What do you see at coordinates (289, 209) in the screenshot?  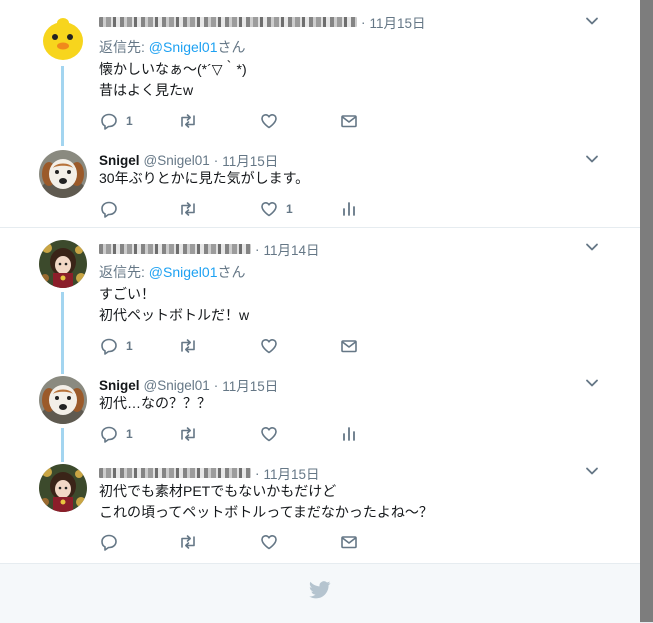 I see `like-count: 1` at bounding box center [289, 209].